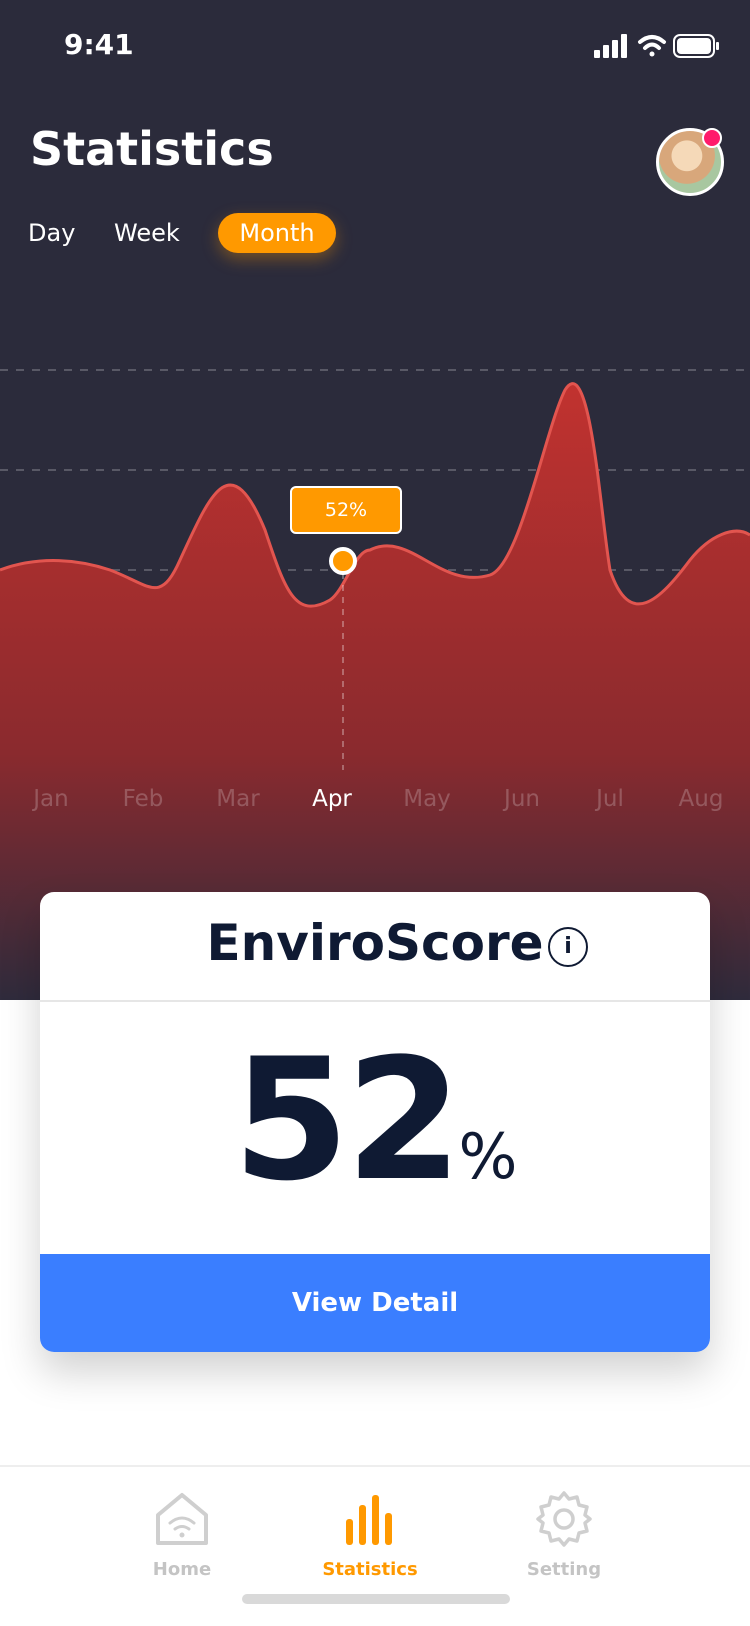 The image size is (750, 1626). What do you see at coordinates (143, 799) in the screenshot?
I see `month-label: Feb` at bounding box center [143, 799].